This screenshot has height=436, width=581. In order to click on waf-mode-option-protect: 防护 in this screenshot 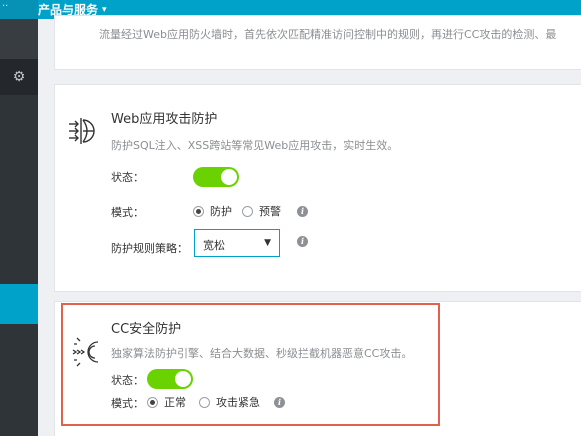, I will do `click(221, 211)`.